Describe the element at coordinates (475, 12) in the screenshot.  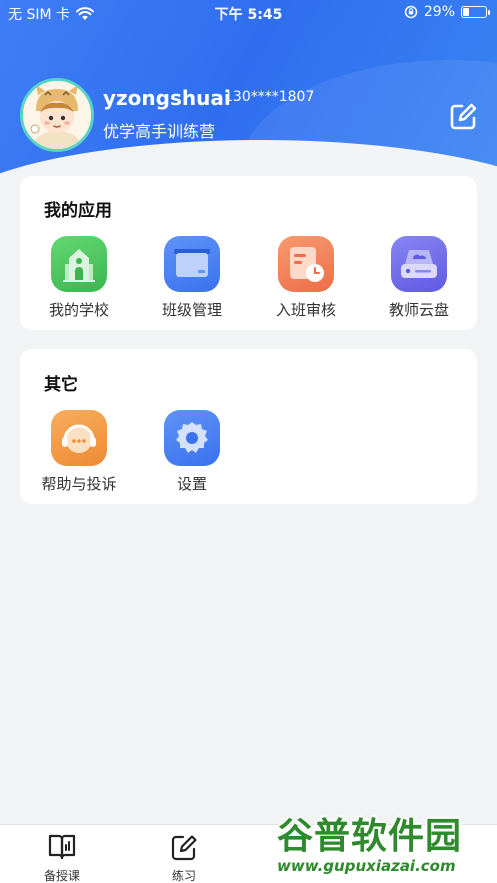
I see `battery-icon` at that location.